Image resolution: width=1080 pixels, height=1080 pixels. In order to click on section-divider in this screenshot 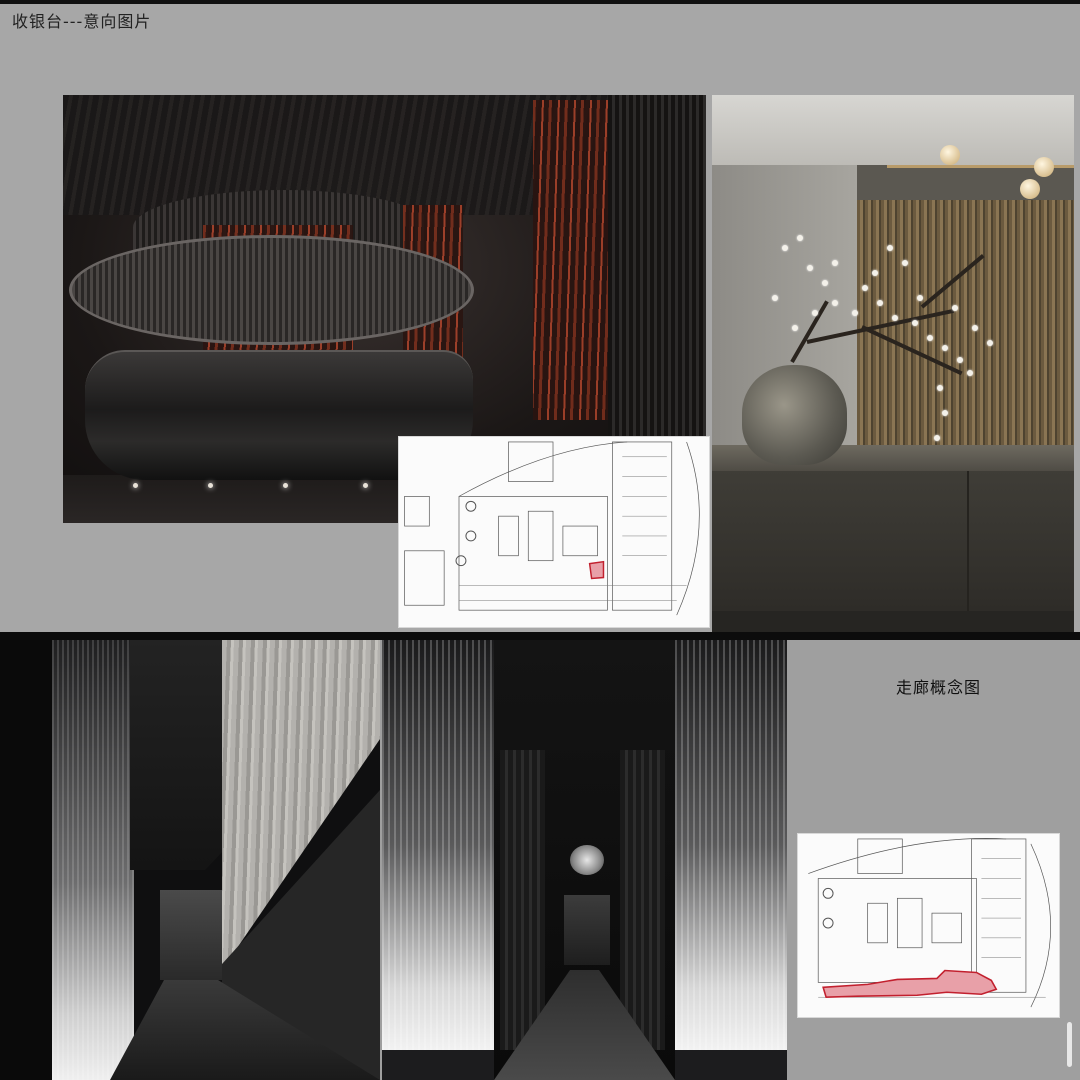, I will do `click(540, 636)`.